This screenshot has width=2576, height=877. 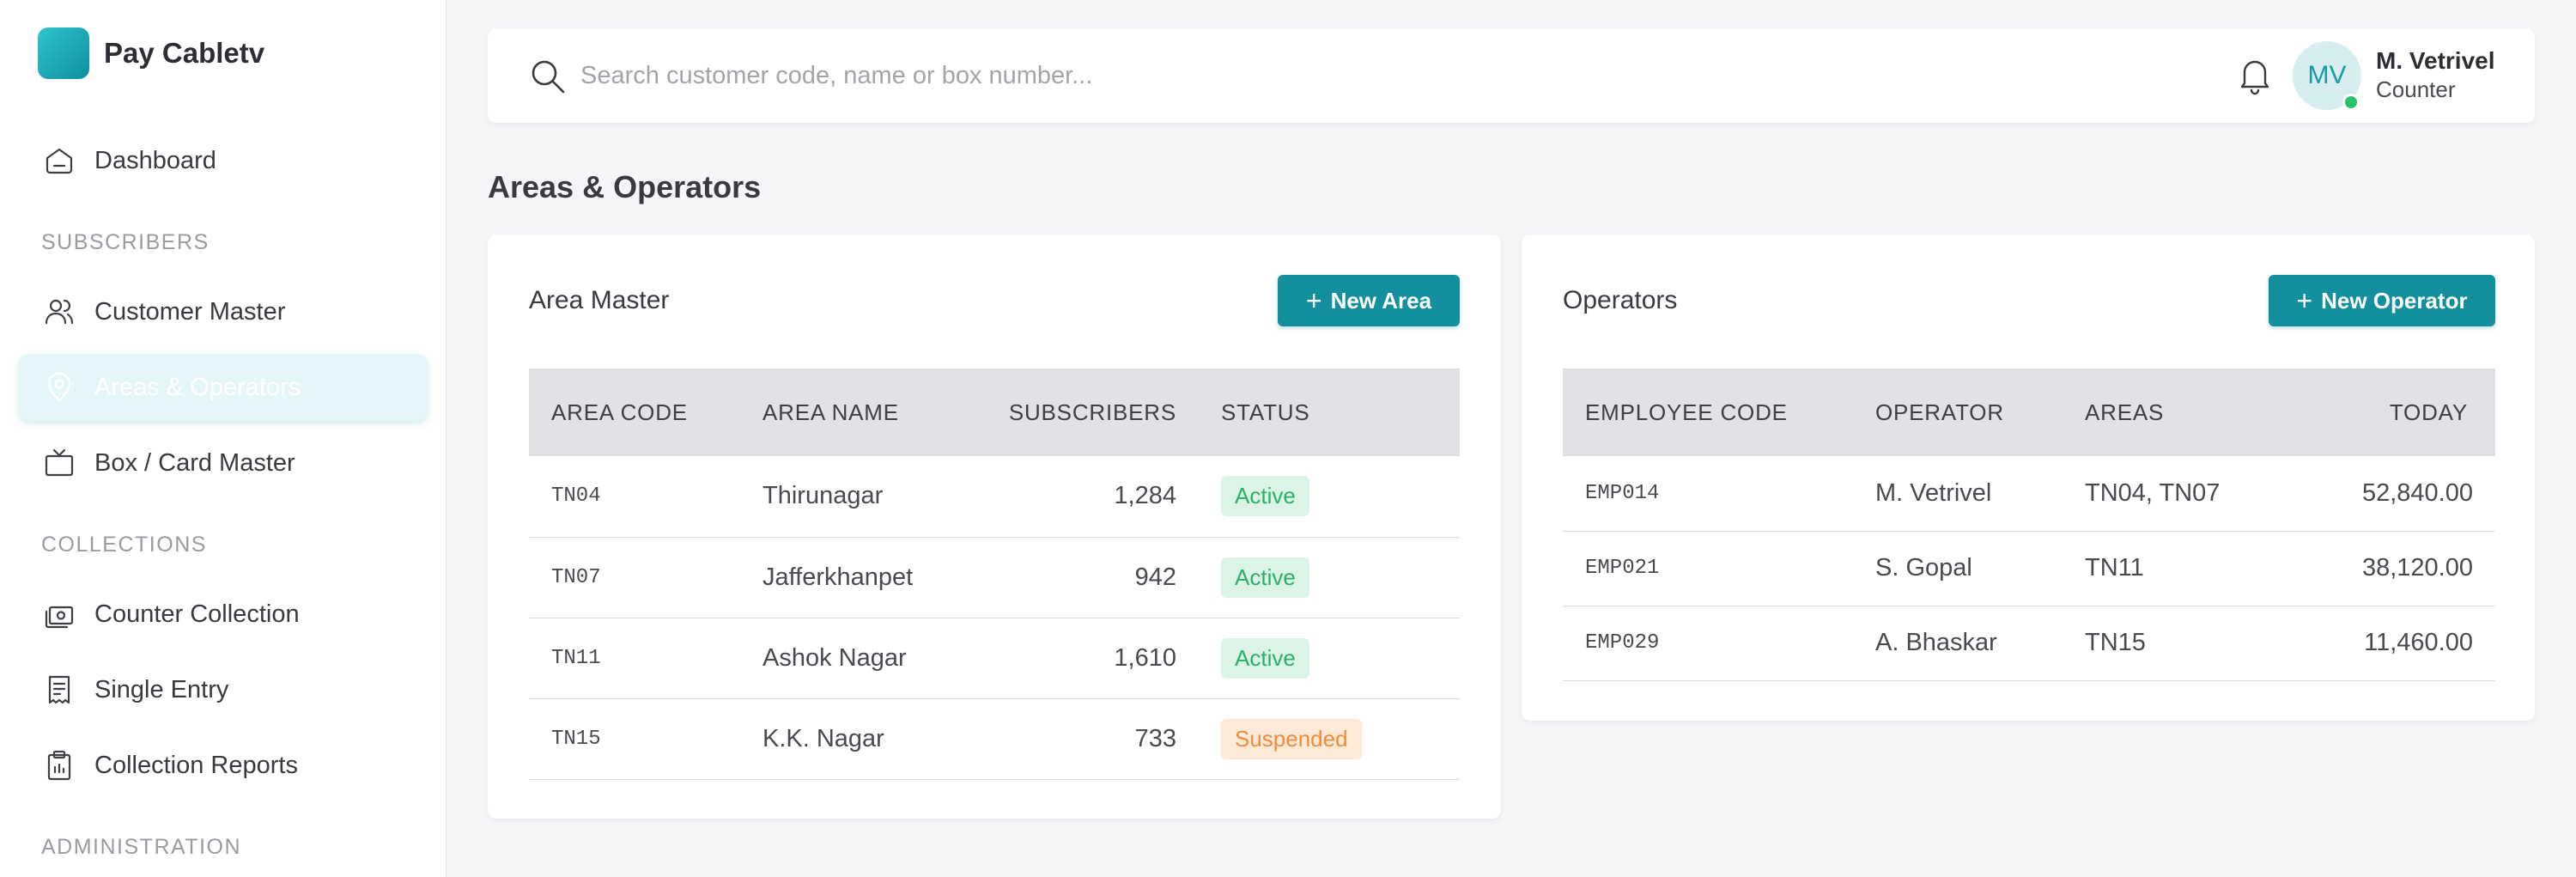 I want to click on cash-icon, so click(x=59, y=614).